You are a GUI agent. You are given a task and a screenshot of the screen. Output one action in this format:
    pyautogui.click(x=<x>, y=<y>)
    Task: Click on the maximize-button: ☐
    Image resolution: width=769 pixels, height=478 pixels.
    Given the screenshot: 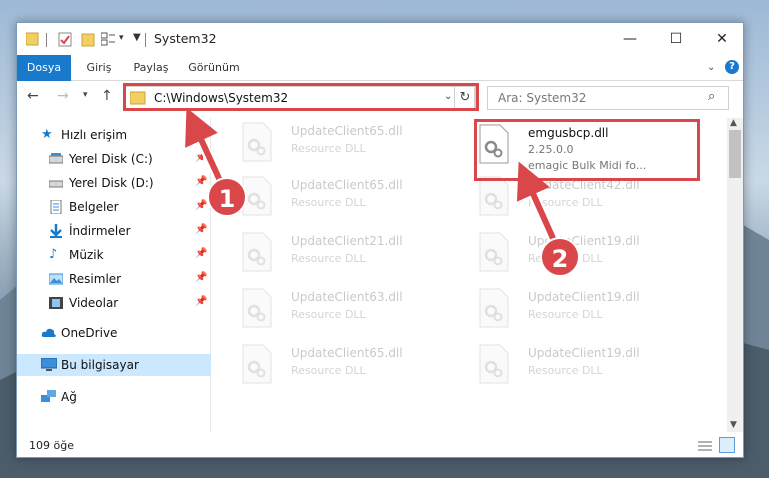 What is the action you would take?
    pyautogui.click(x=676, y=39)
    